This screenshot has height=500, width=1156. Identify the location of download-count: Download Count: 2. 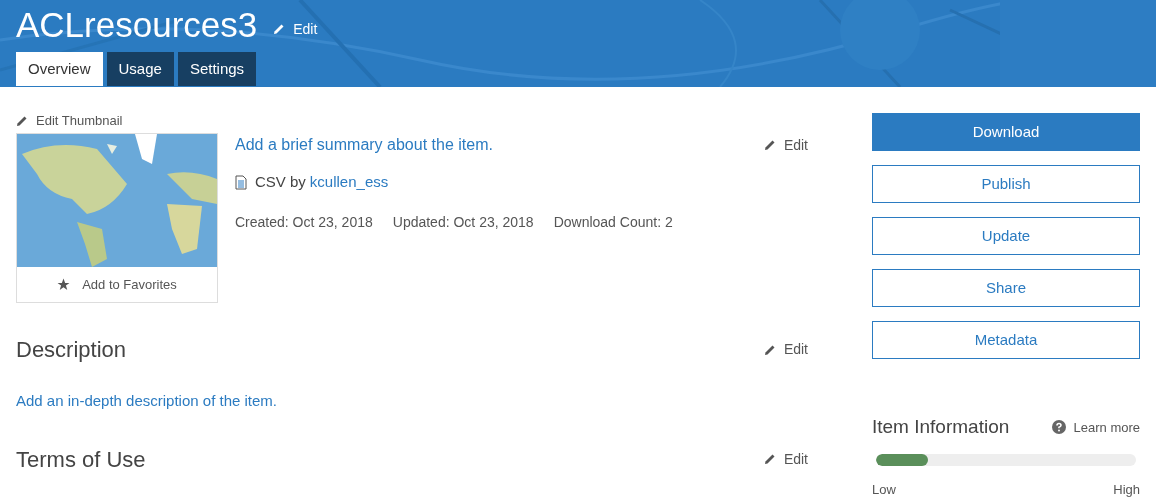
(613, 222).